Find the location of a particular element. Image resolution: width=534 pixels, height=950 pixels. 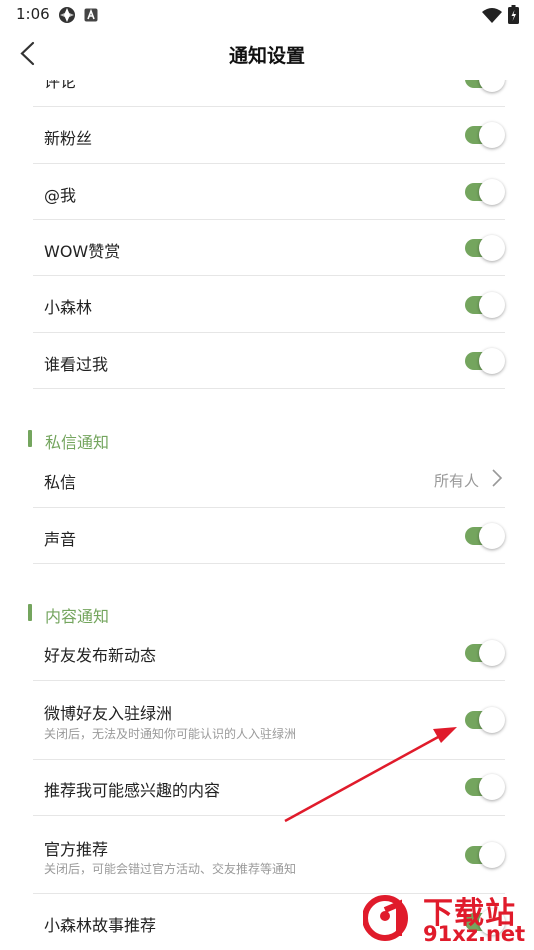

setting-row-wow-reward: WOW赞赏 is located at coordinates (269, 248).